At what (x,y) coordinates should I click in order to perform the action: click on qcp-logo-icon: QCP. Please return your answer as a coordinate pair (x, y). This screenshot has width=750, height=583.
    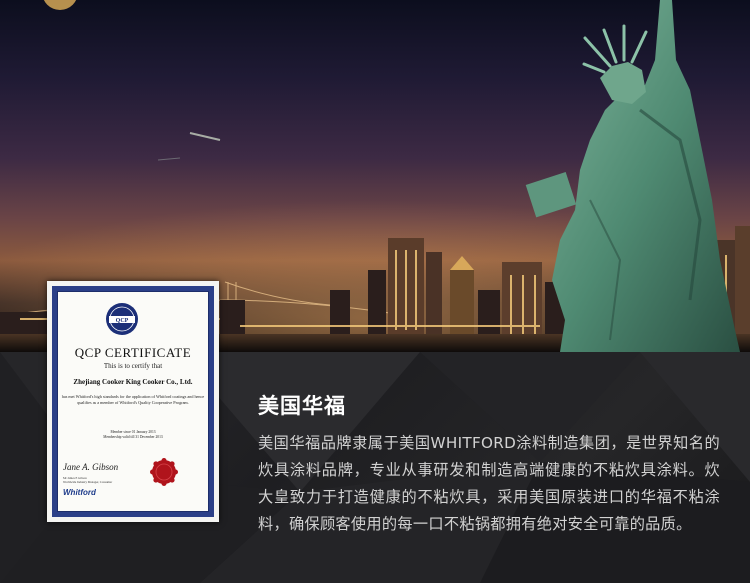
    Looking at the image, I should click on (122, 319).